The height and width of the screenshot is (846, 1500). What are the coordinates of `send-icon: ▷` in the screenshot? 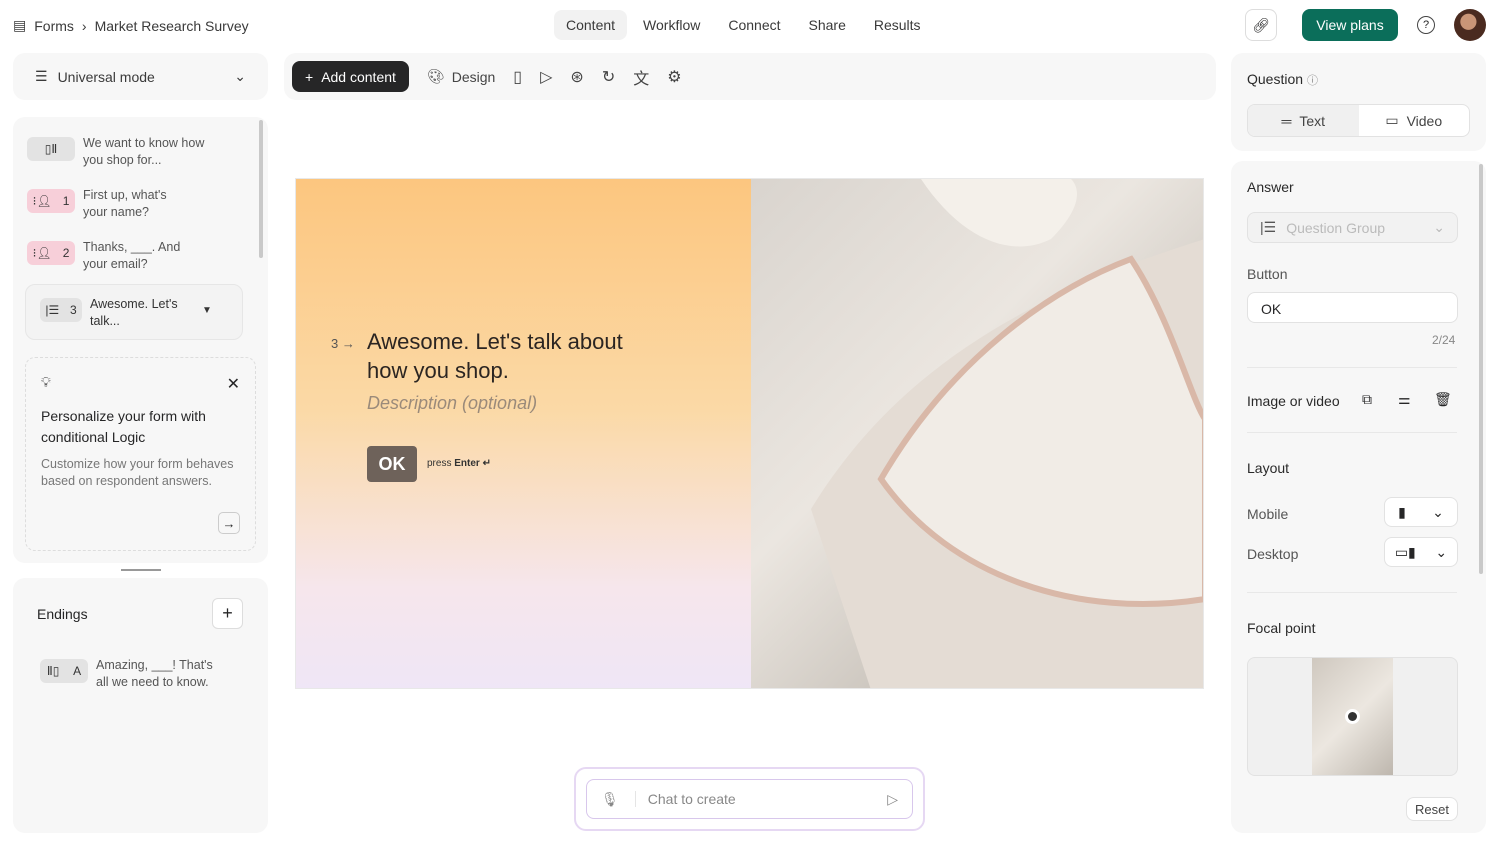 It's located at (892, 799).